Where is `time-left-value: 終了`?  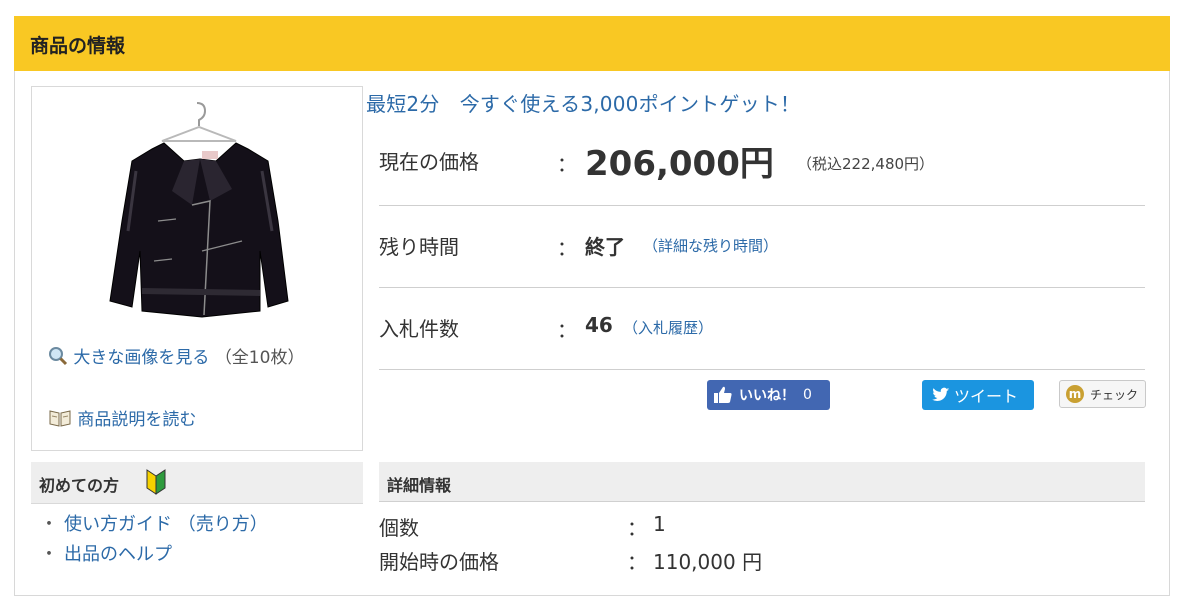 time-left-value: 終了 is located at coordinates (605, 247).